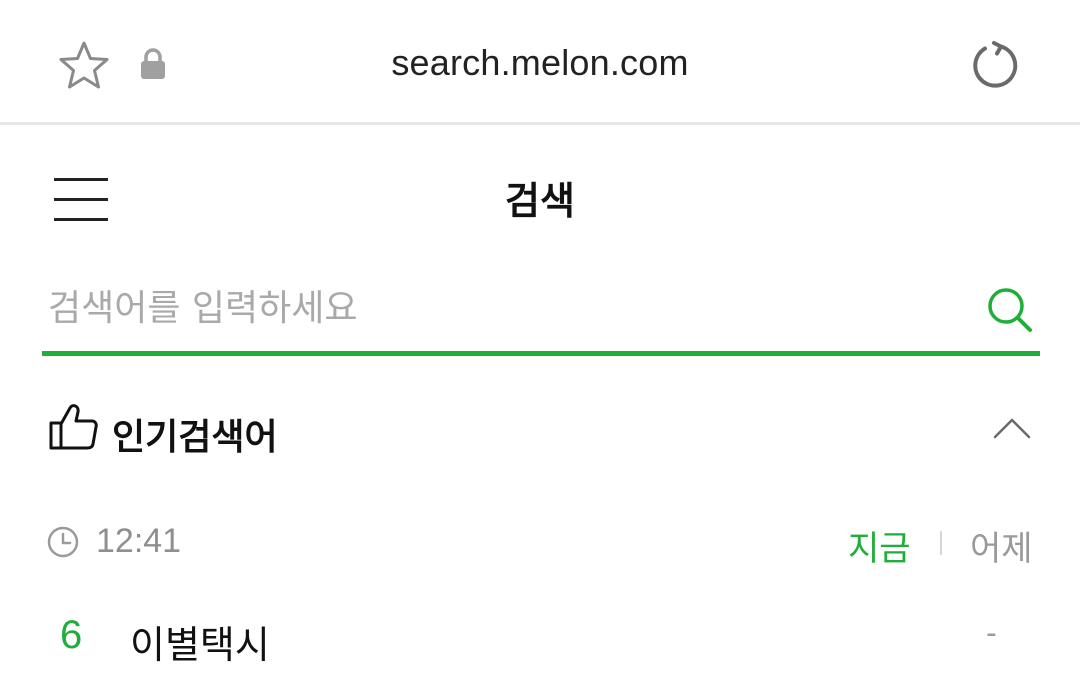  Describe the element at coordinates (1012, 428) in the screenshot. I see `chevron-up-icon` at that location.